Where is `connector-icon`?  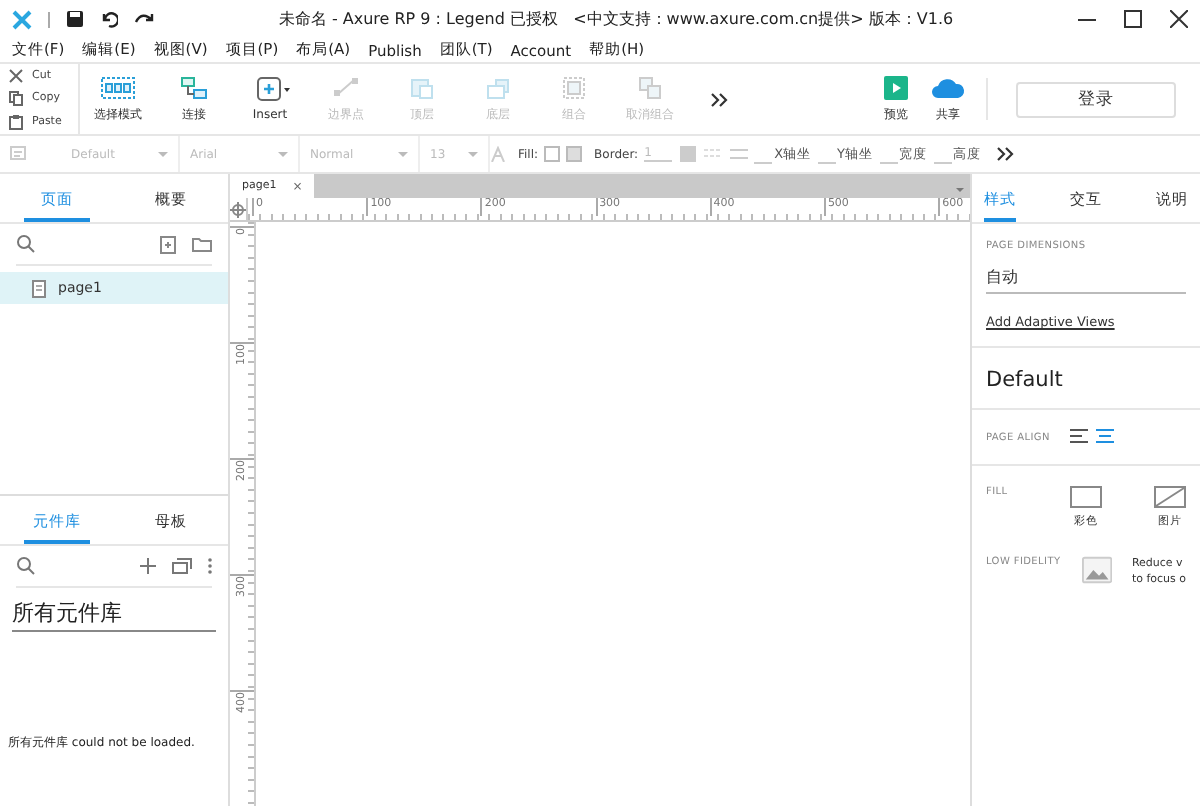
connector-icon is located at coordinates (194, 87).